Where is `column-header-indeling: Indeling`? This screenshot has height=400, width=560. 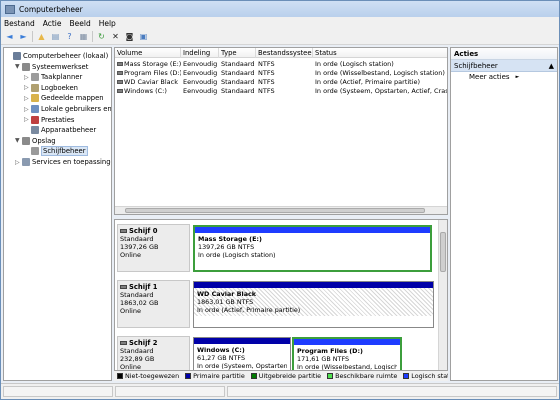 column-header-indeling: Indeling is located at coordinates (200, 53).